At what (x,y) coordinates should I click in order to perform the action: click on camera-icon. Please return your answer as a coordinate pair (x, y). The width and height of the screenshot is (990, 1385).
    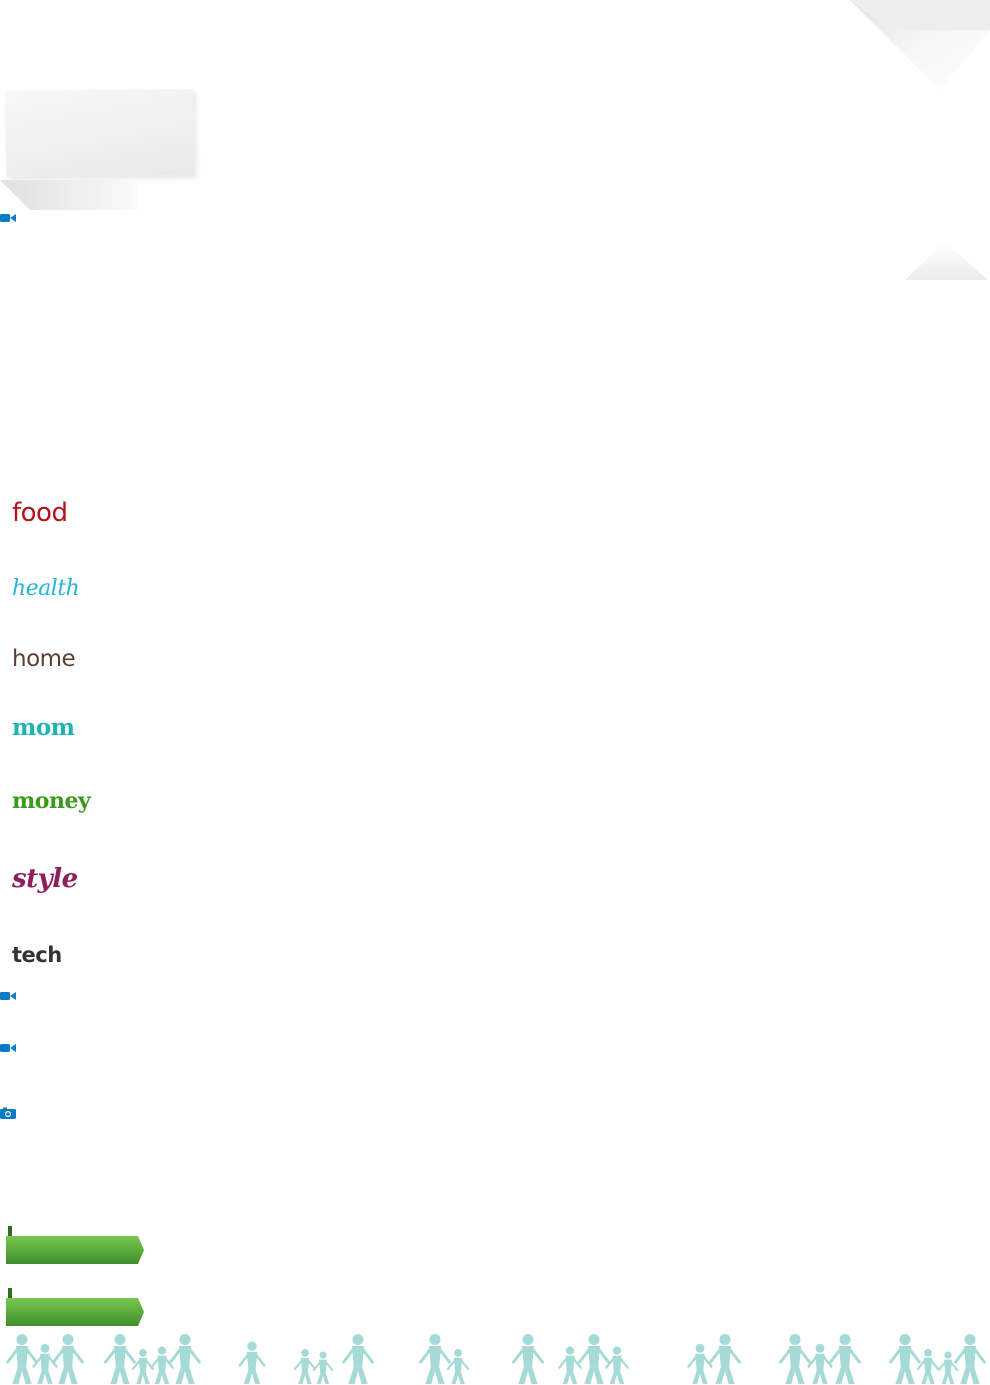
    Looking at the image, I should click on (8, 1113).